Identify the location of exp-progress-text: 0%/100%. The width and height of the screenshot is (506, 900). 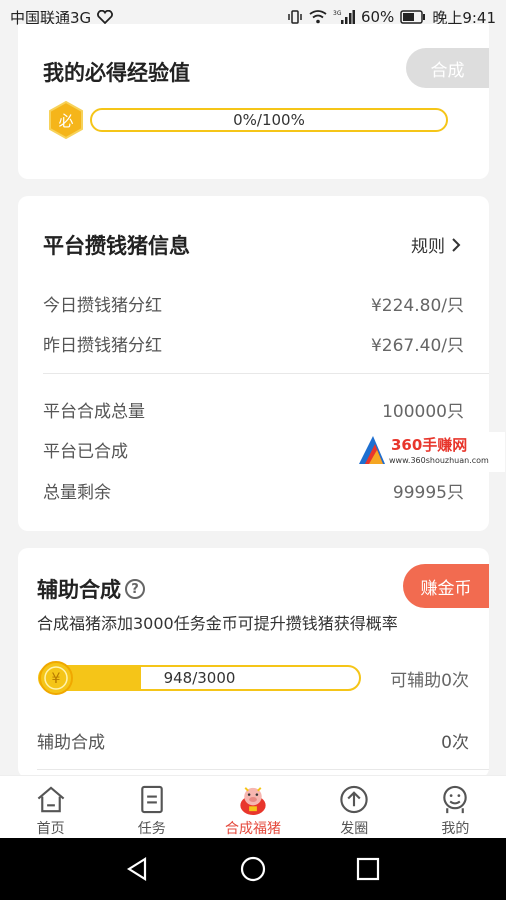
(269, 120).